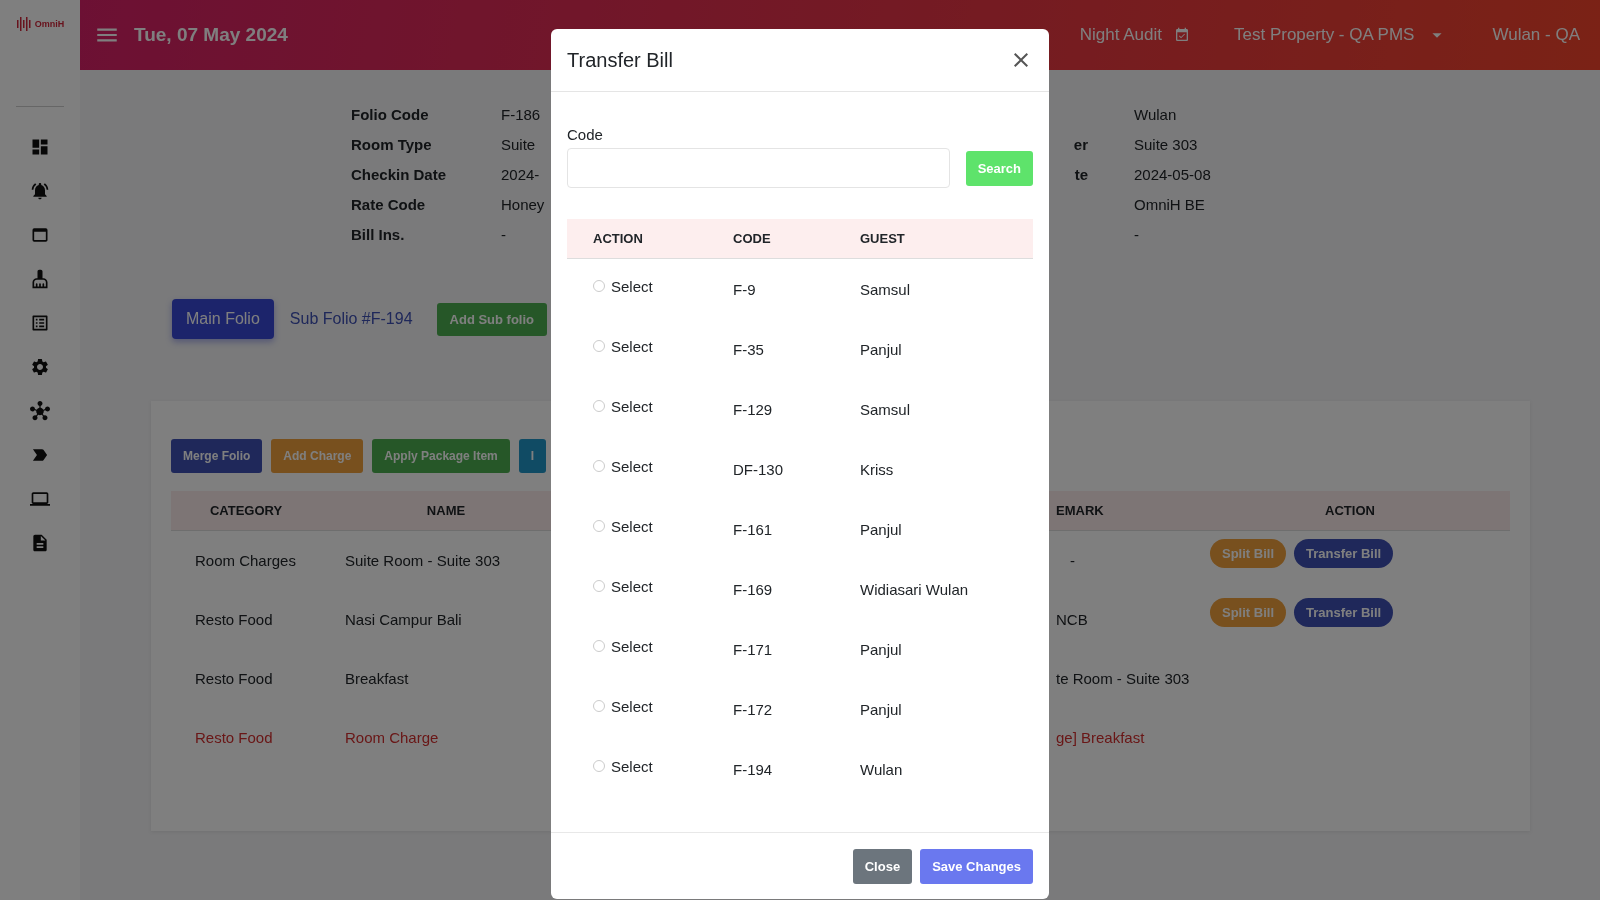 The width and height of the screenshot is (1600, 900). What do you see at coordinates (49, 24) in the screenshot?
I see `logo-text: OmniH` at bounding box center [49, 24].